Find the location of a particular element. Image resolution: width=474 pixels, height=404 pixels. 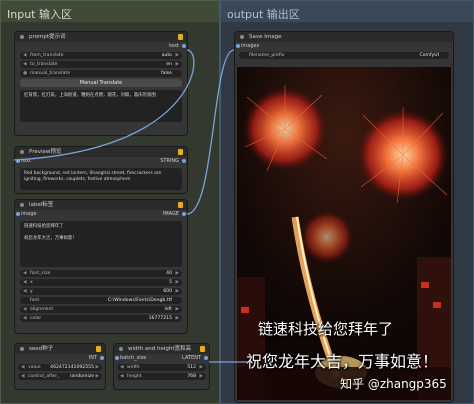

save-input-port is located at coordinates (238, 46).